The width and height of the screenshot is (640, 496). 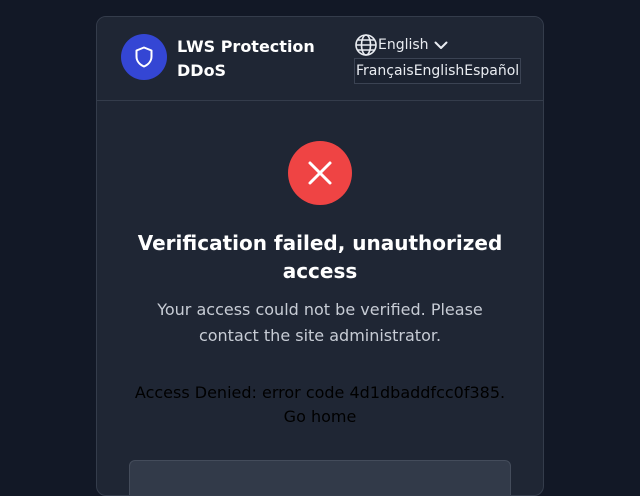 What do you see at coordinates (385, 71) in the screenshot?
I see `language-option-french: Français` at bounding box center [385, 71].